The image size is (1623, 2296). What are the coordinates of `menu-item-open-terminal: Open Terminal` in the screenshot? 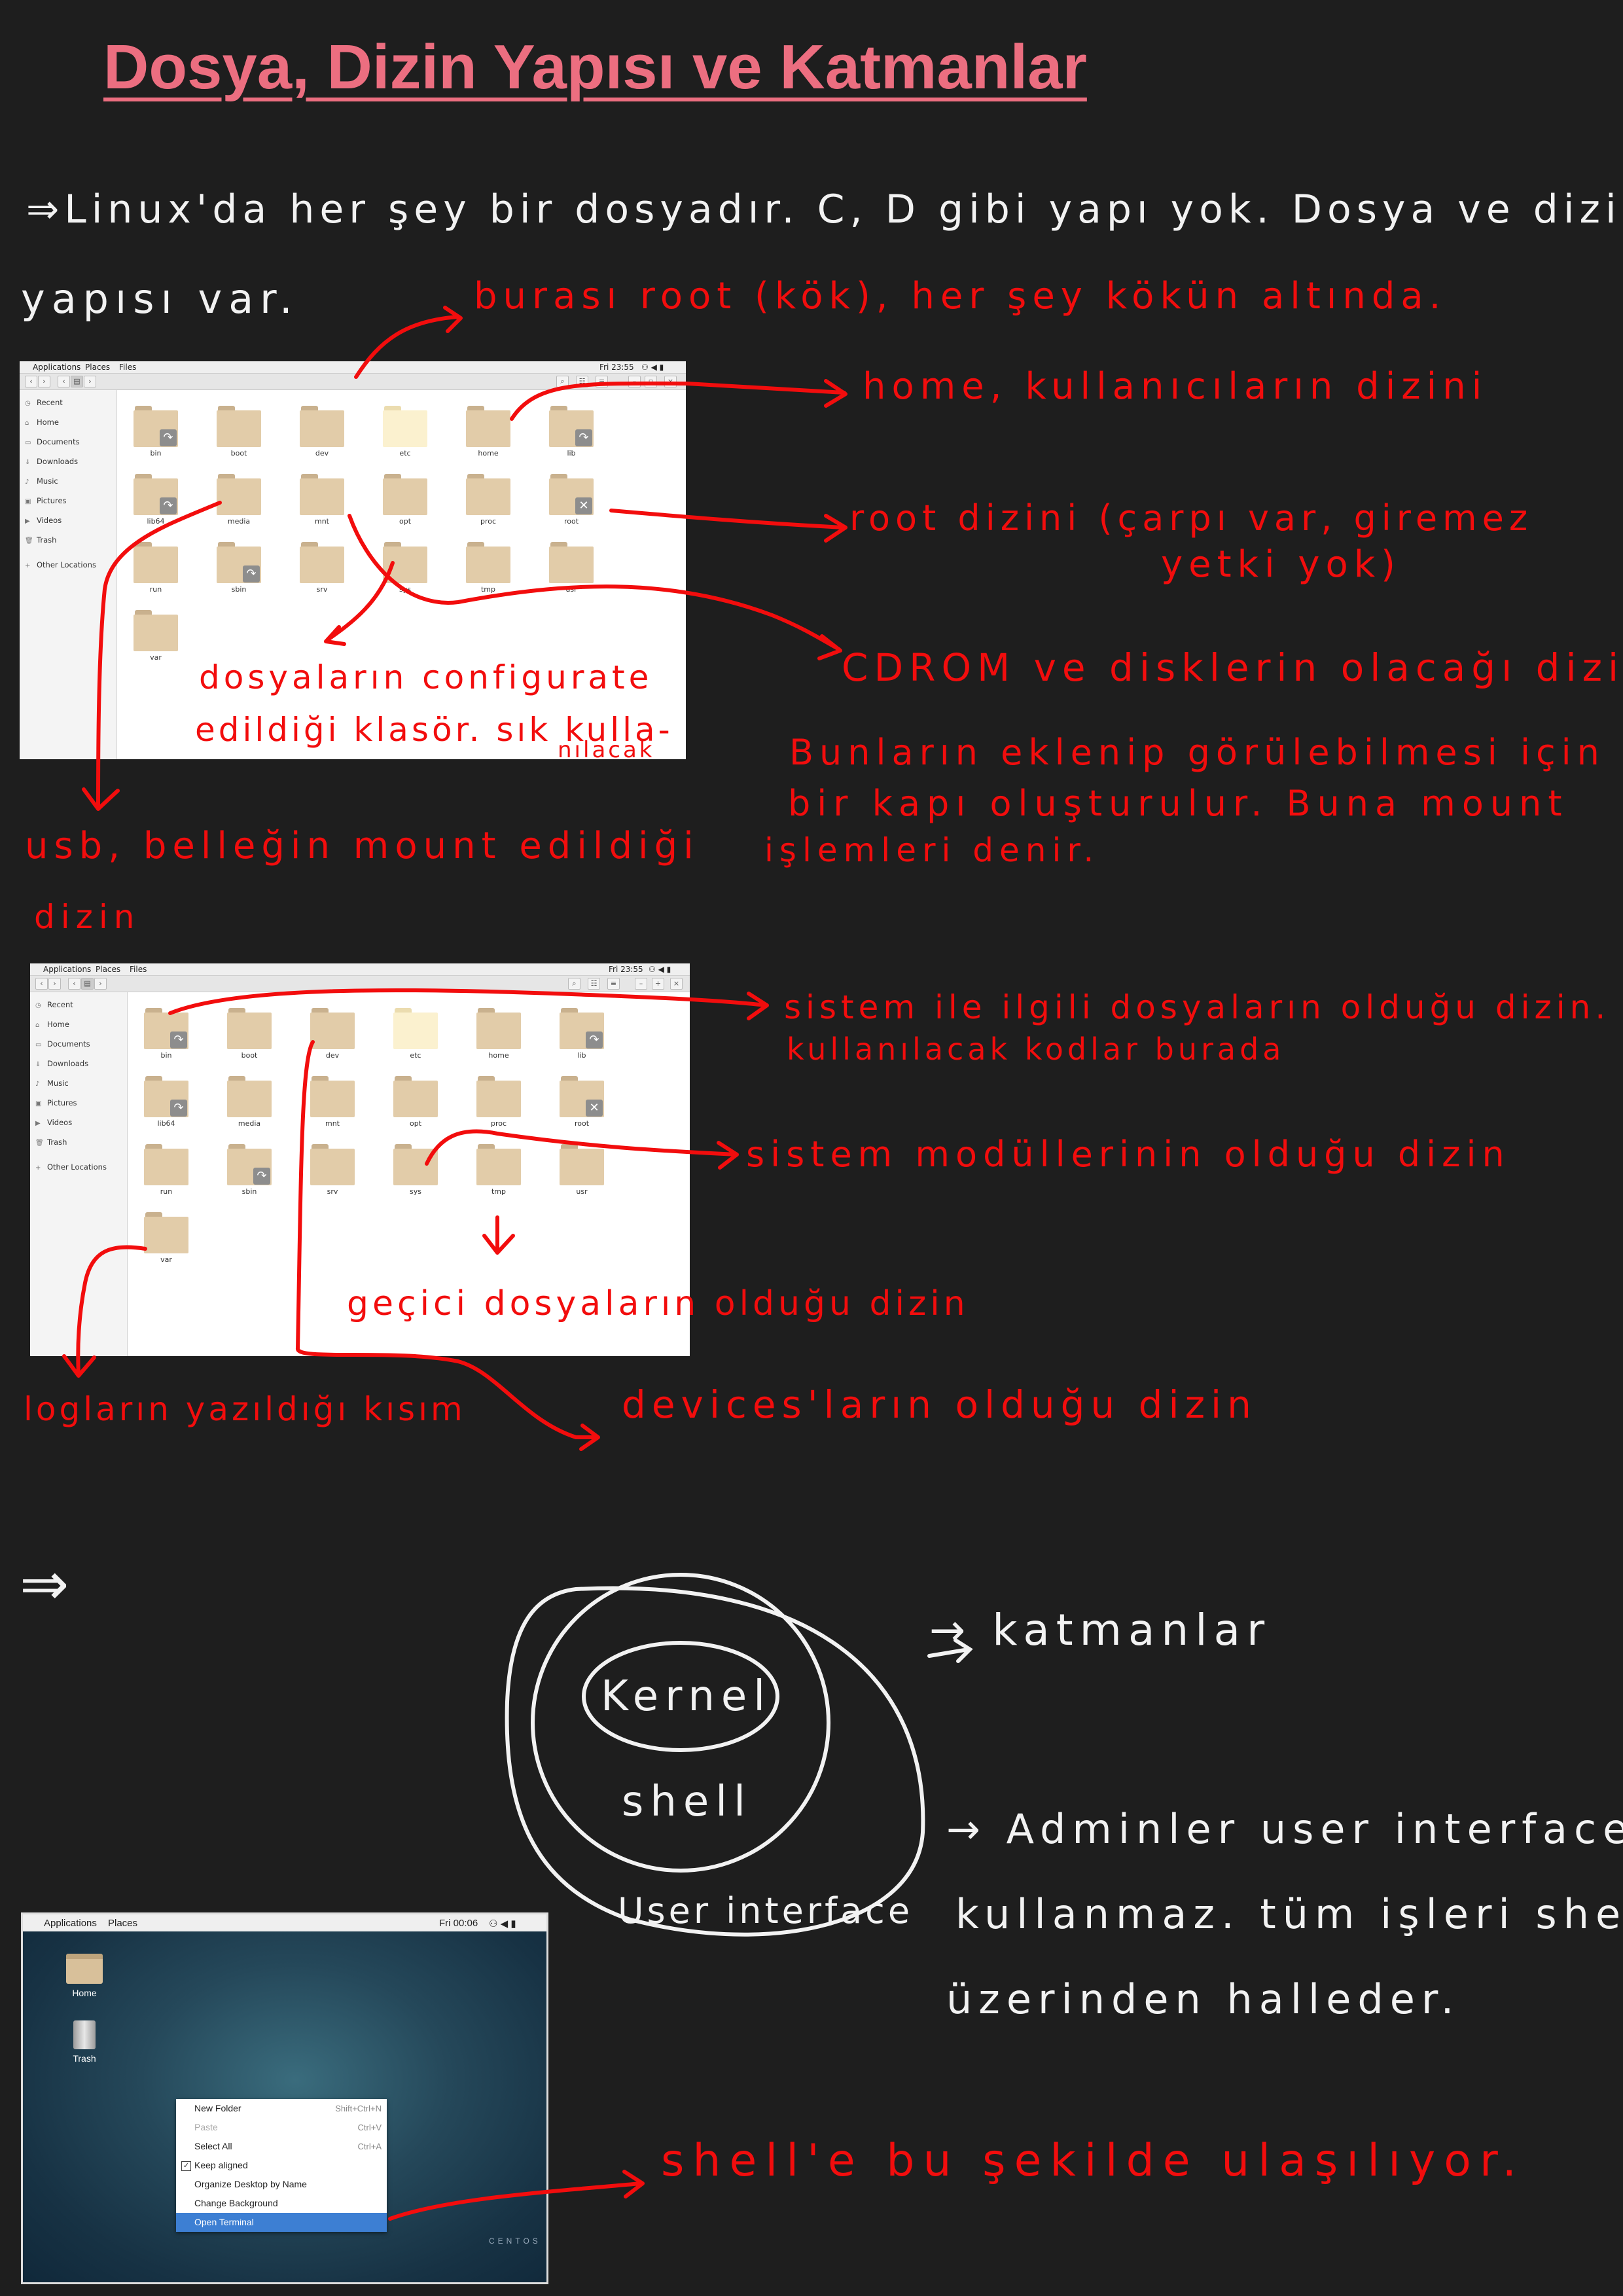 It's located at (281, 2222).